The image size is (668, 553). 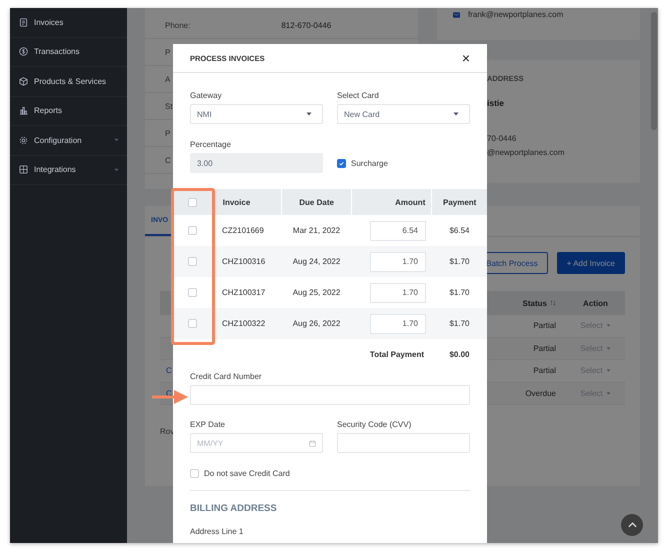 What do you see at coordinates (247, 202) in the screenshot?
I see `column-header: Invoice` at bounding box center [247, 202].